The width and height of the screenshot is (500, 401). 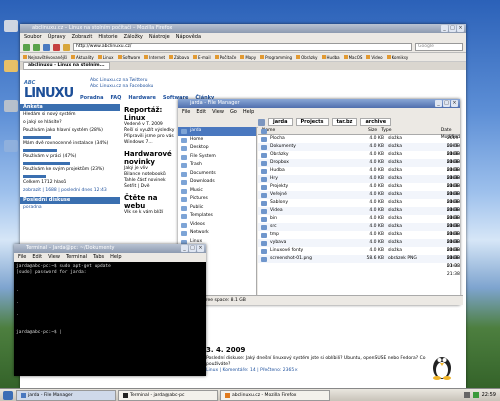 I want to click on filemanager-titlebar: jarda - File Manager _ □ ×, so click(x=319, y=103).